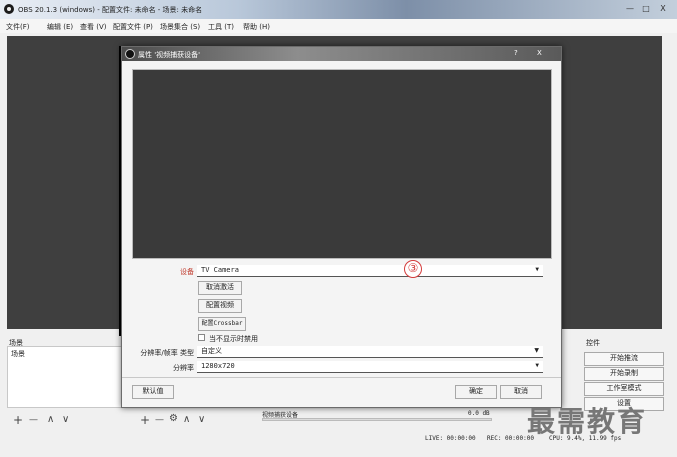 The height and width of the screenshot is (457, 677). What do you see at coordinates (218, 366) in the screenshot?
I see `resolution-value: 1280x720` at bounding box center [218, 366].